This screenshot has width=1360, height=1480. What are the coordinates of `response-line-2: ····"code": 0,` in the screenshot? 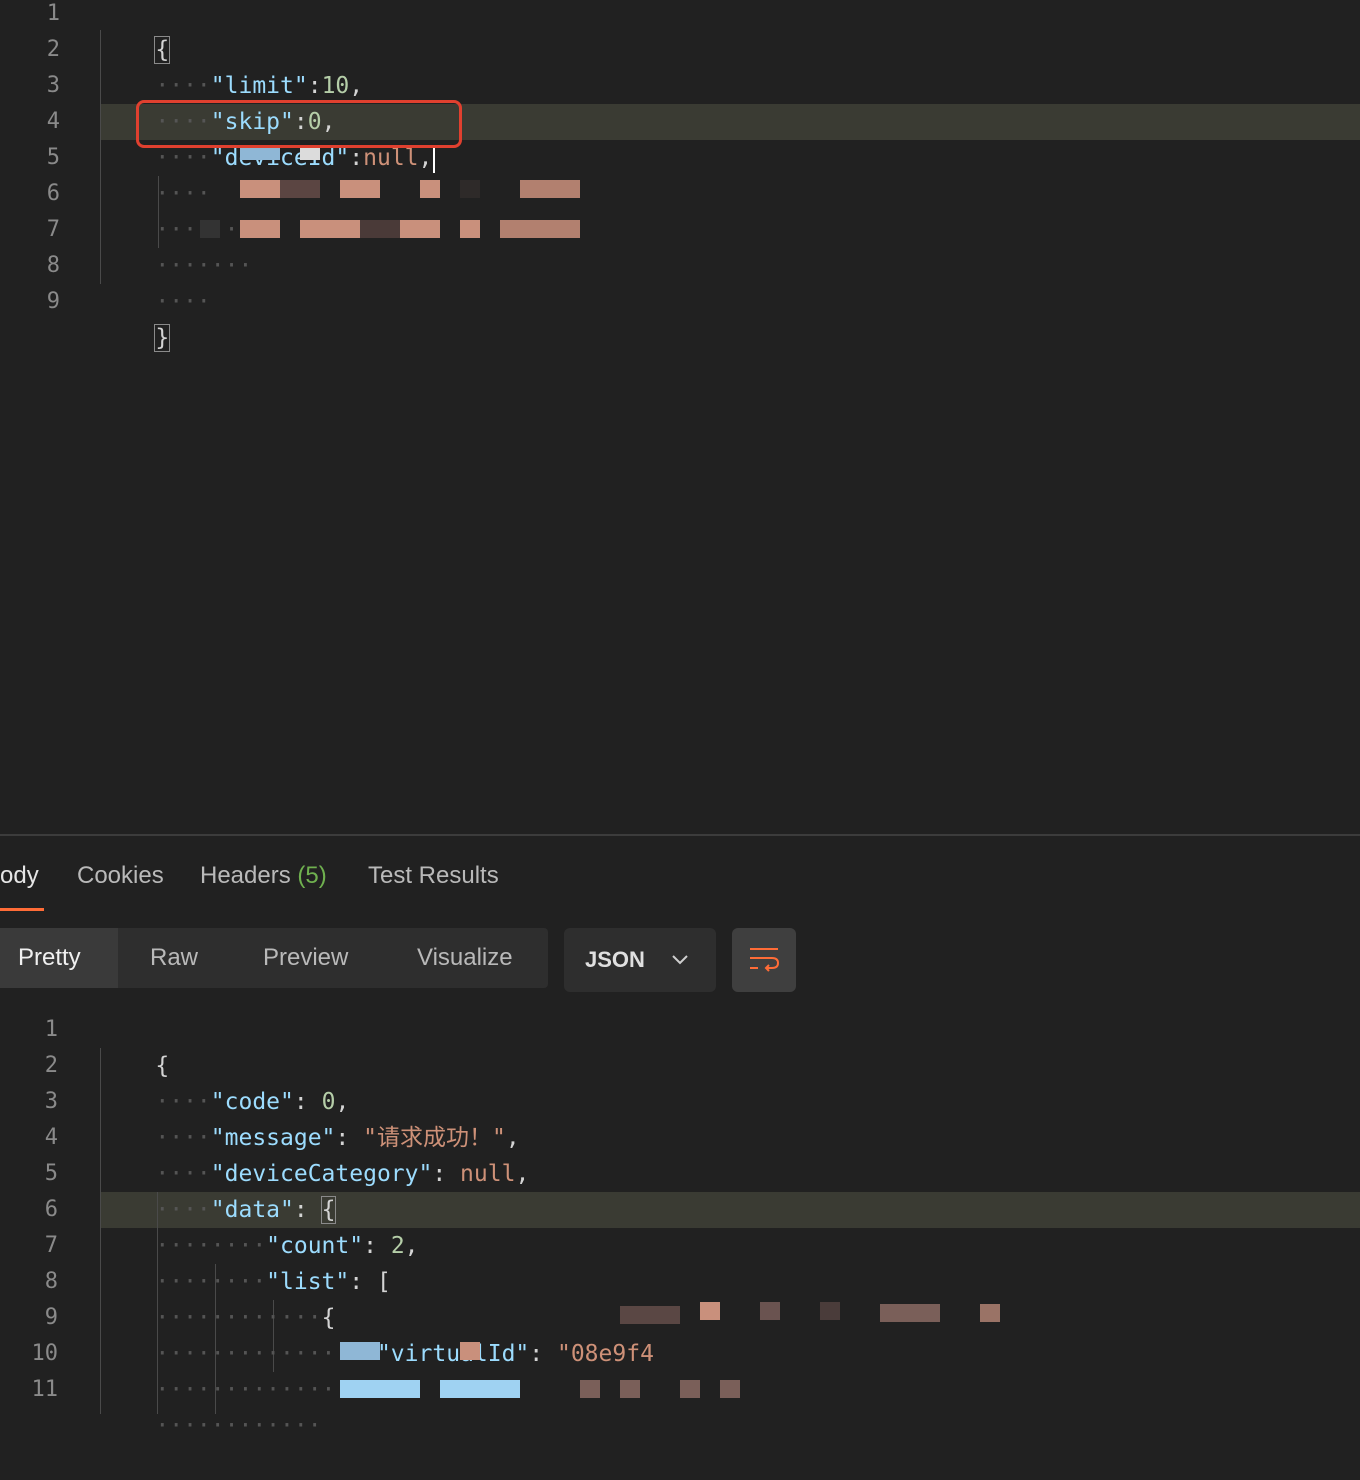 It's located at (224, 1081).